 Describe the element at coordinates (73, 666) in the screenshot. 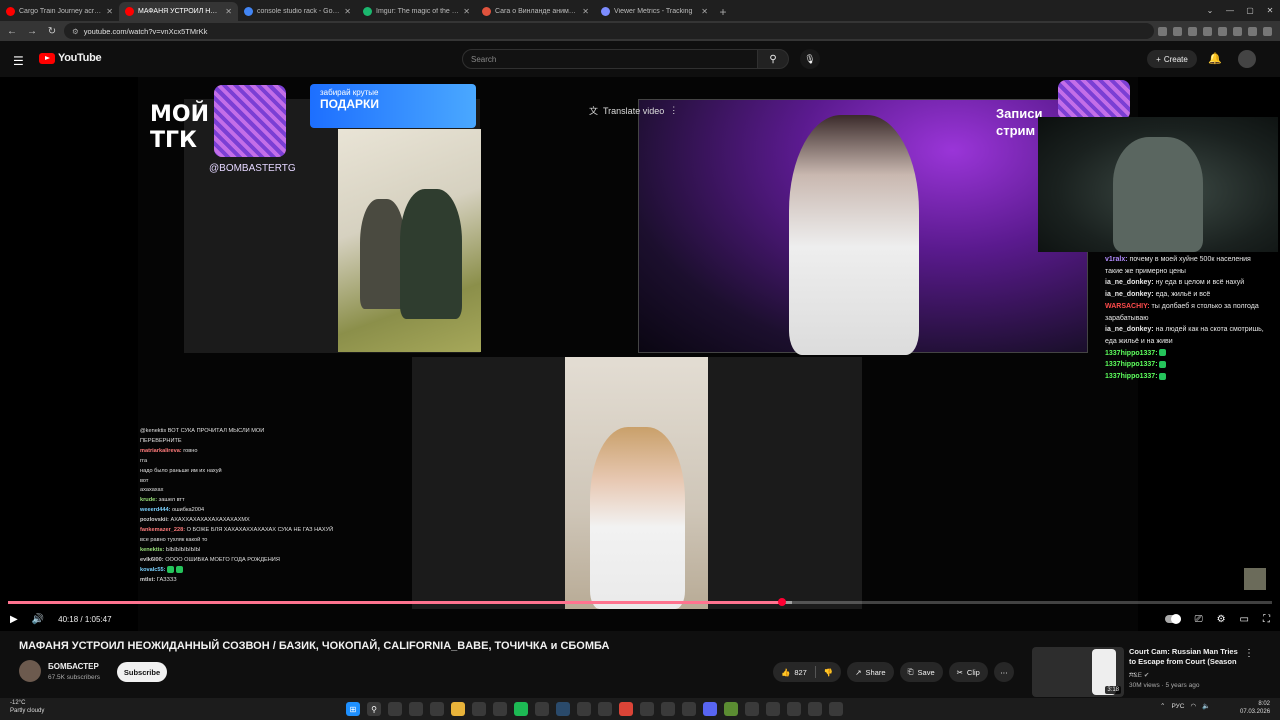

I see `channel-name: БОМБАСТЕР` at that location.